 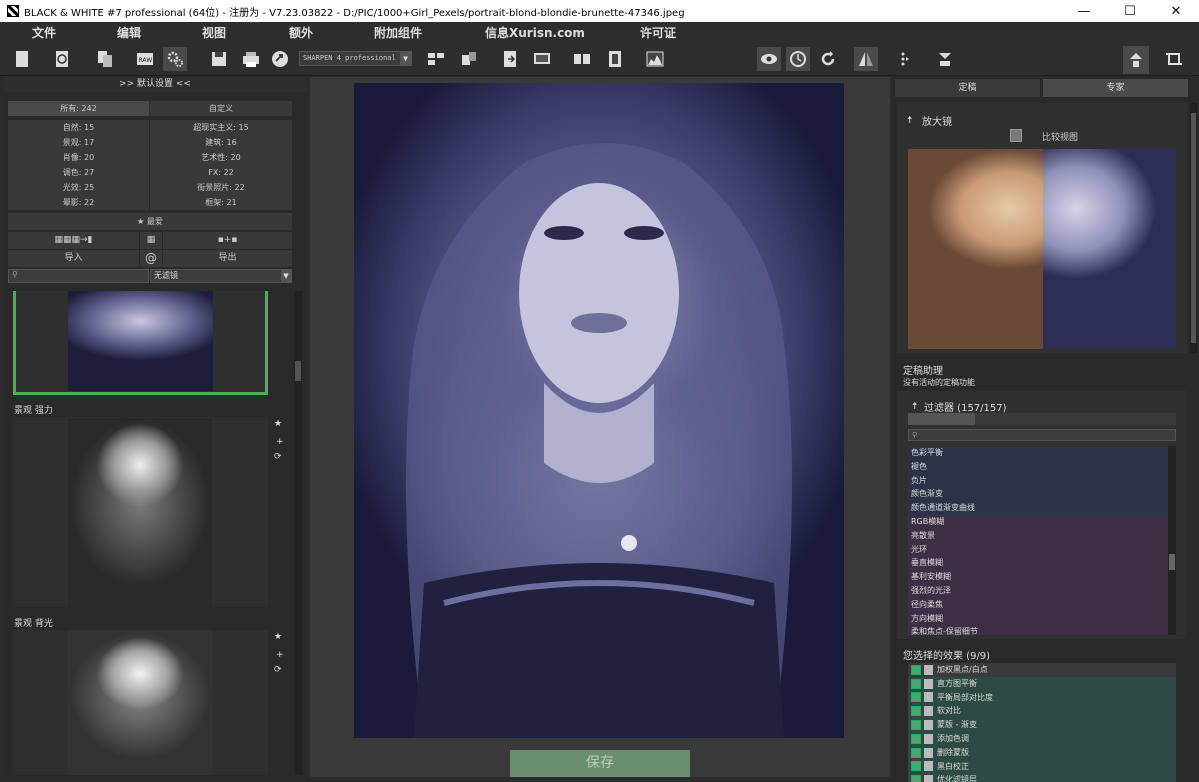 What do you see at coordinates (1042, 630) in the screenshot?
I see `filter-list-item: 柔和焦点-保留细节` at bounding box center [1042, 630].